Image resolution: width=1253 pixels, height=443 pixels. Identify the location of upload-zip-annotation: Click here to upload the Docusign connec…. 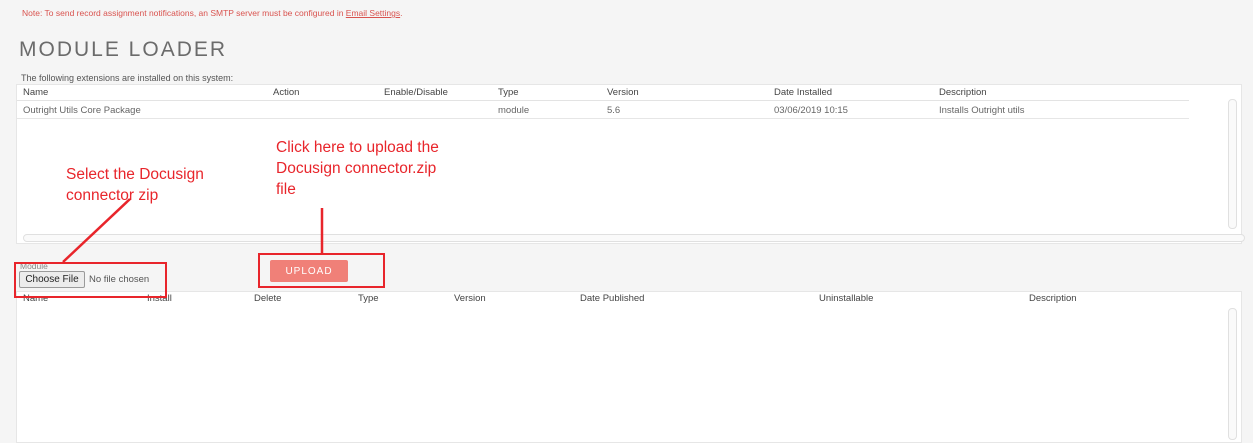
(357, 168).